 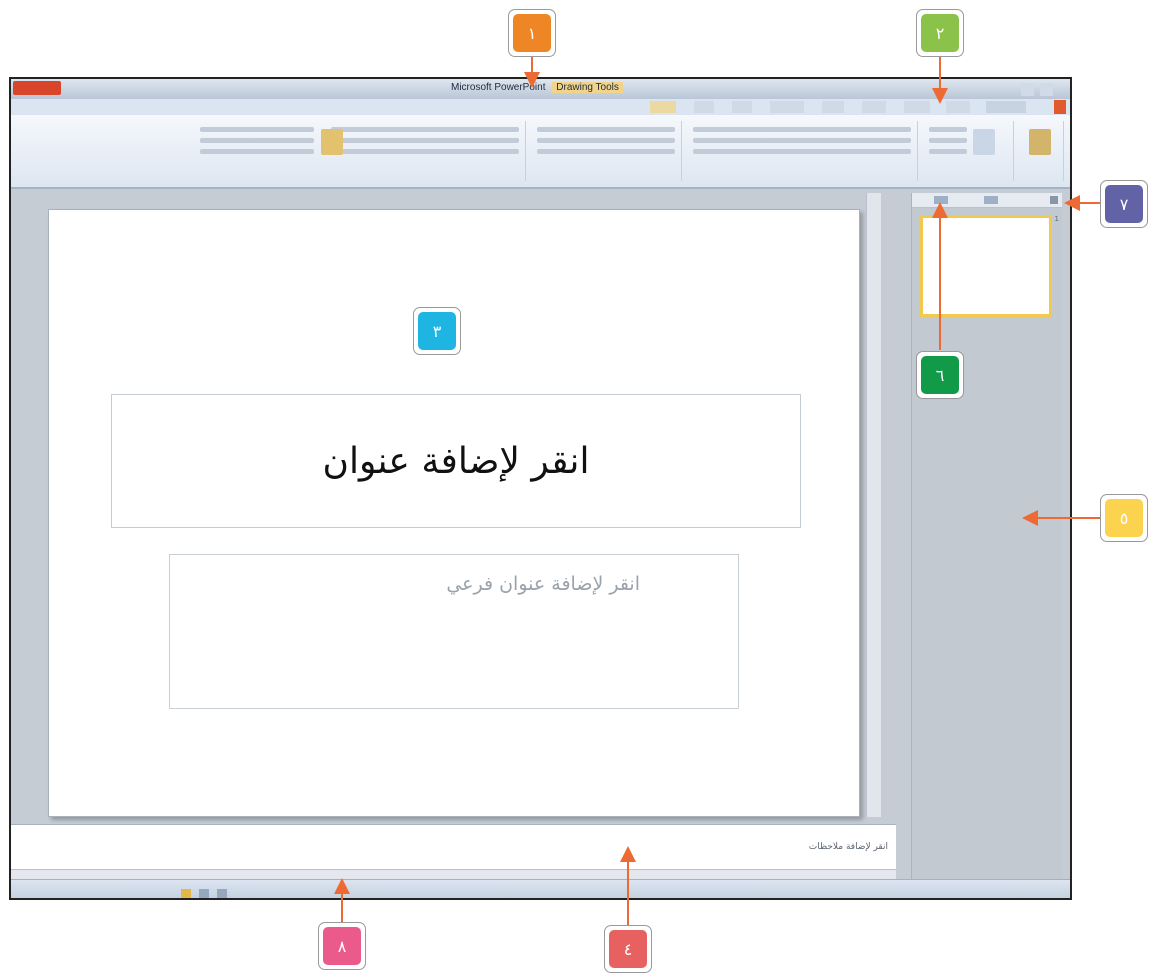 I want to click on callout-8: ٨, so click(x=342, y=946).